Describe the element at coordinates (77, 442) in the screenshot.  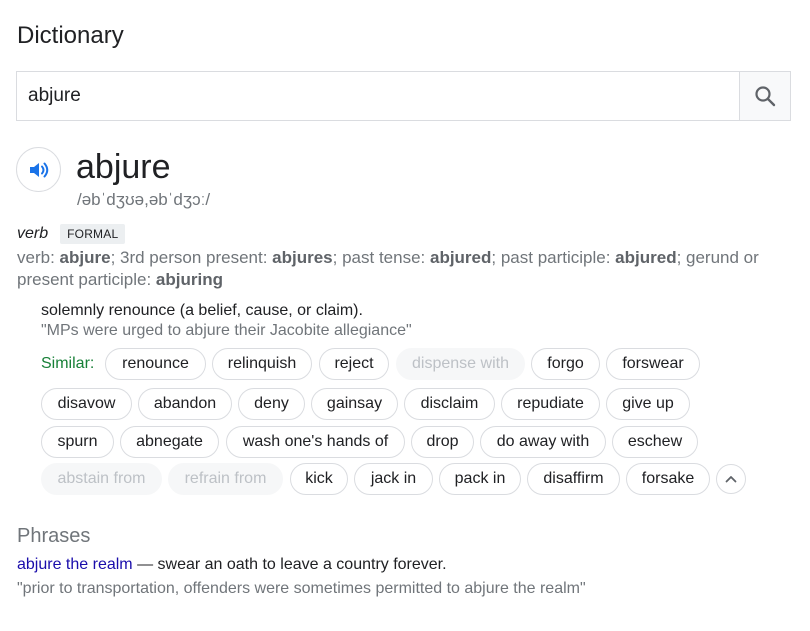
I see `similar-chip: spurn` at that location.